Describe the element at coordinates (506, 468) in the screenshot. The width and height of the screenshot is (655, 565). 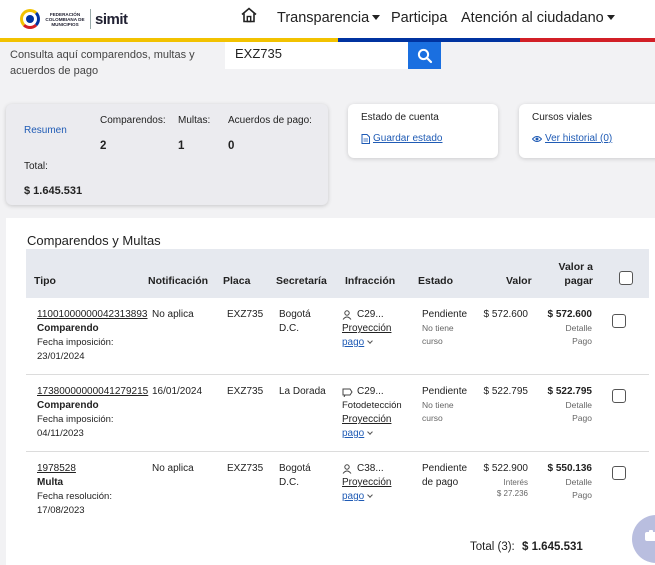
I see `row-valor: $ 522.900` at that location.